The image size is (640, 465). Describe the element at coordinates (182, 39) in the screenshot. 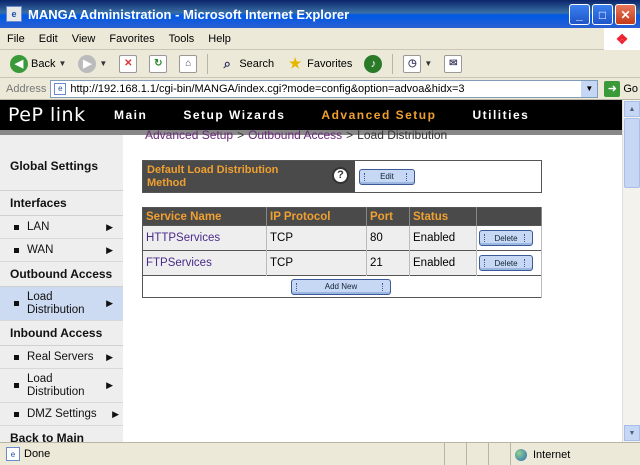

I see `menu-tools: Tools` at that location.